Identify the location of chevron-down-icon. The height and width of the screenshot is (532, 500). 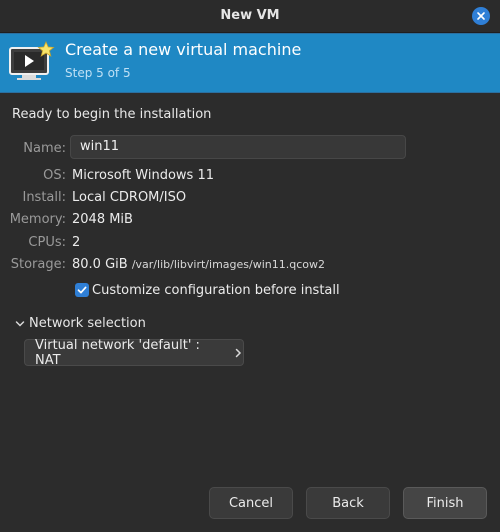
(20, 323).